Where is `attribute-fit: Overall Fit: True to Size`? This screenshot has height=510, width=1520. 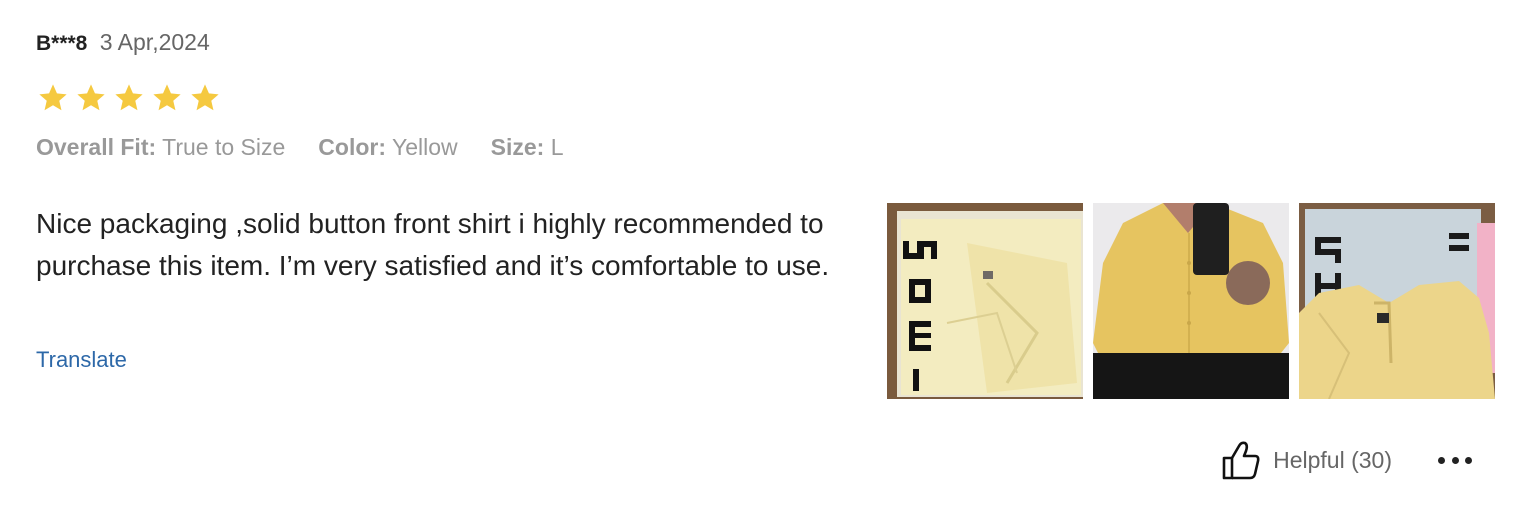 attribute-fit: Overall Fit: True to Size is located at coordinates (160, 147).